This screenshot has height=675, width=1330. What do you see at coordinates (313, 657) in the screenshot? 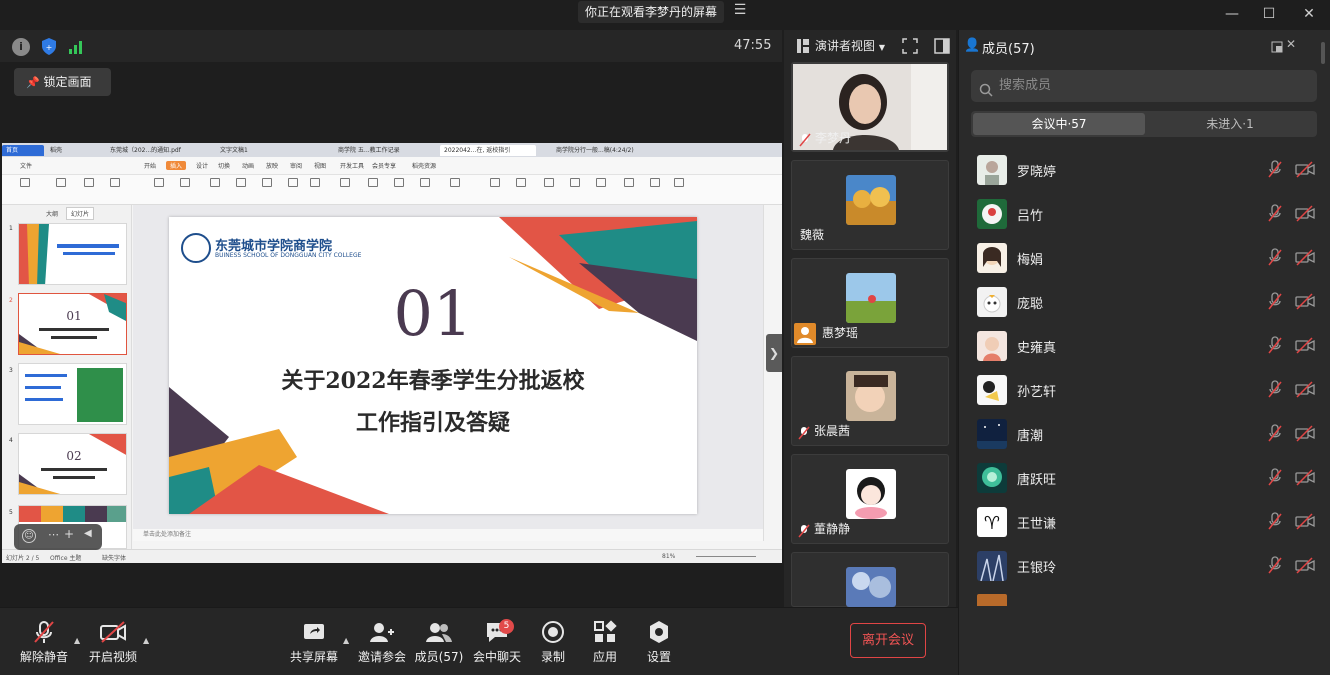
I see `share-screen-label: 共享屏幕` at bounding box center [313, 657].